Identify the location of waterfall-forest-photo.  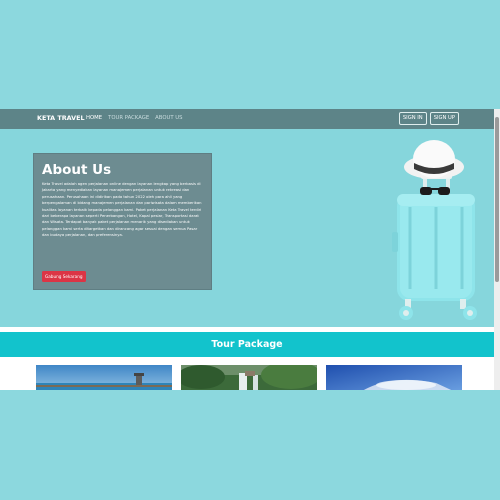
(249, 377).